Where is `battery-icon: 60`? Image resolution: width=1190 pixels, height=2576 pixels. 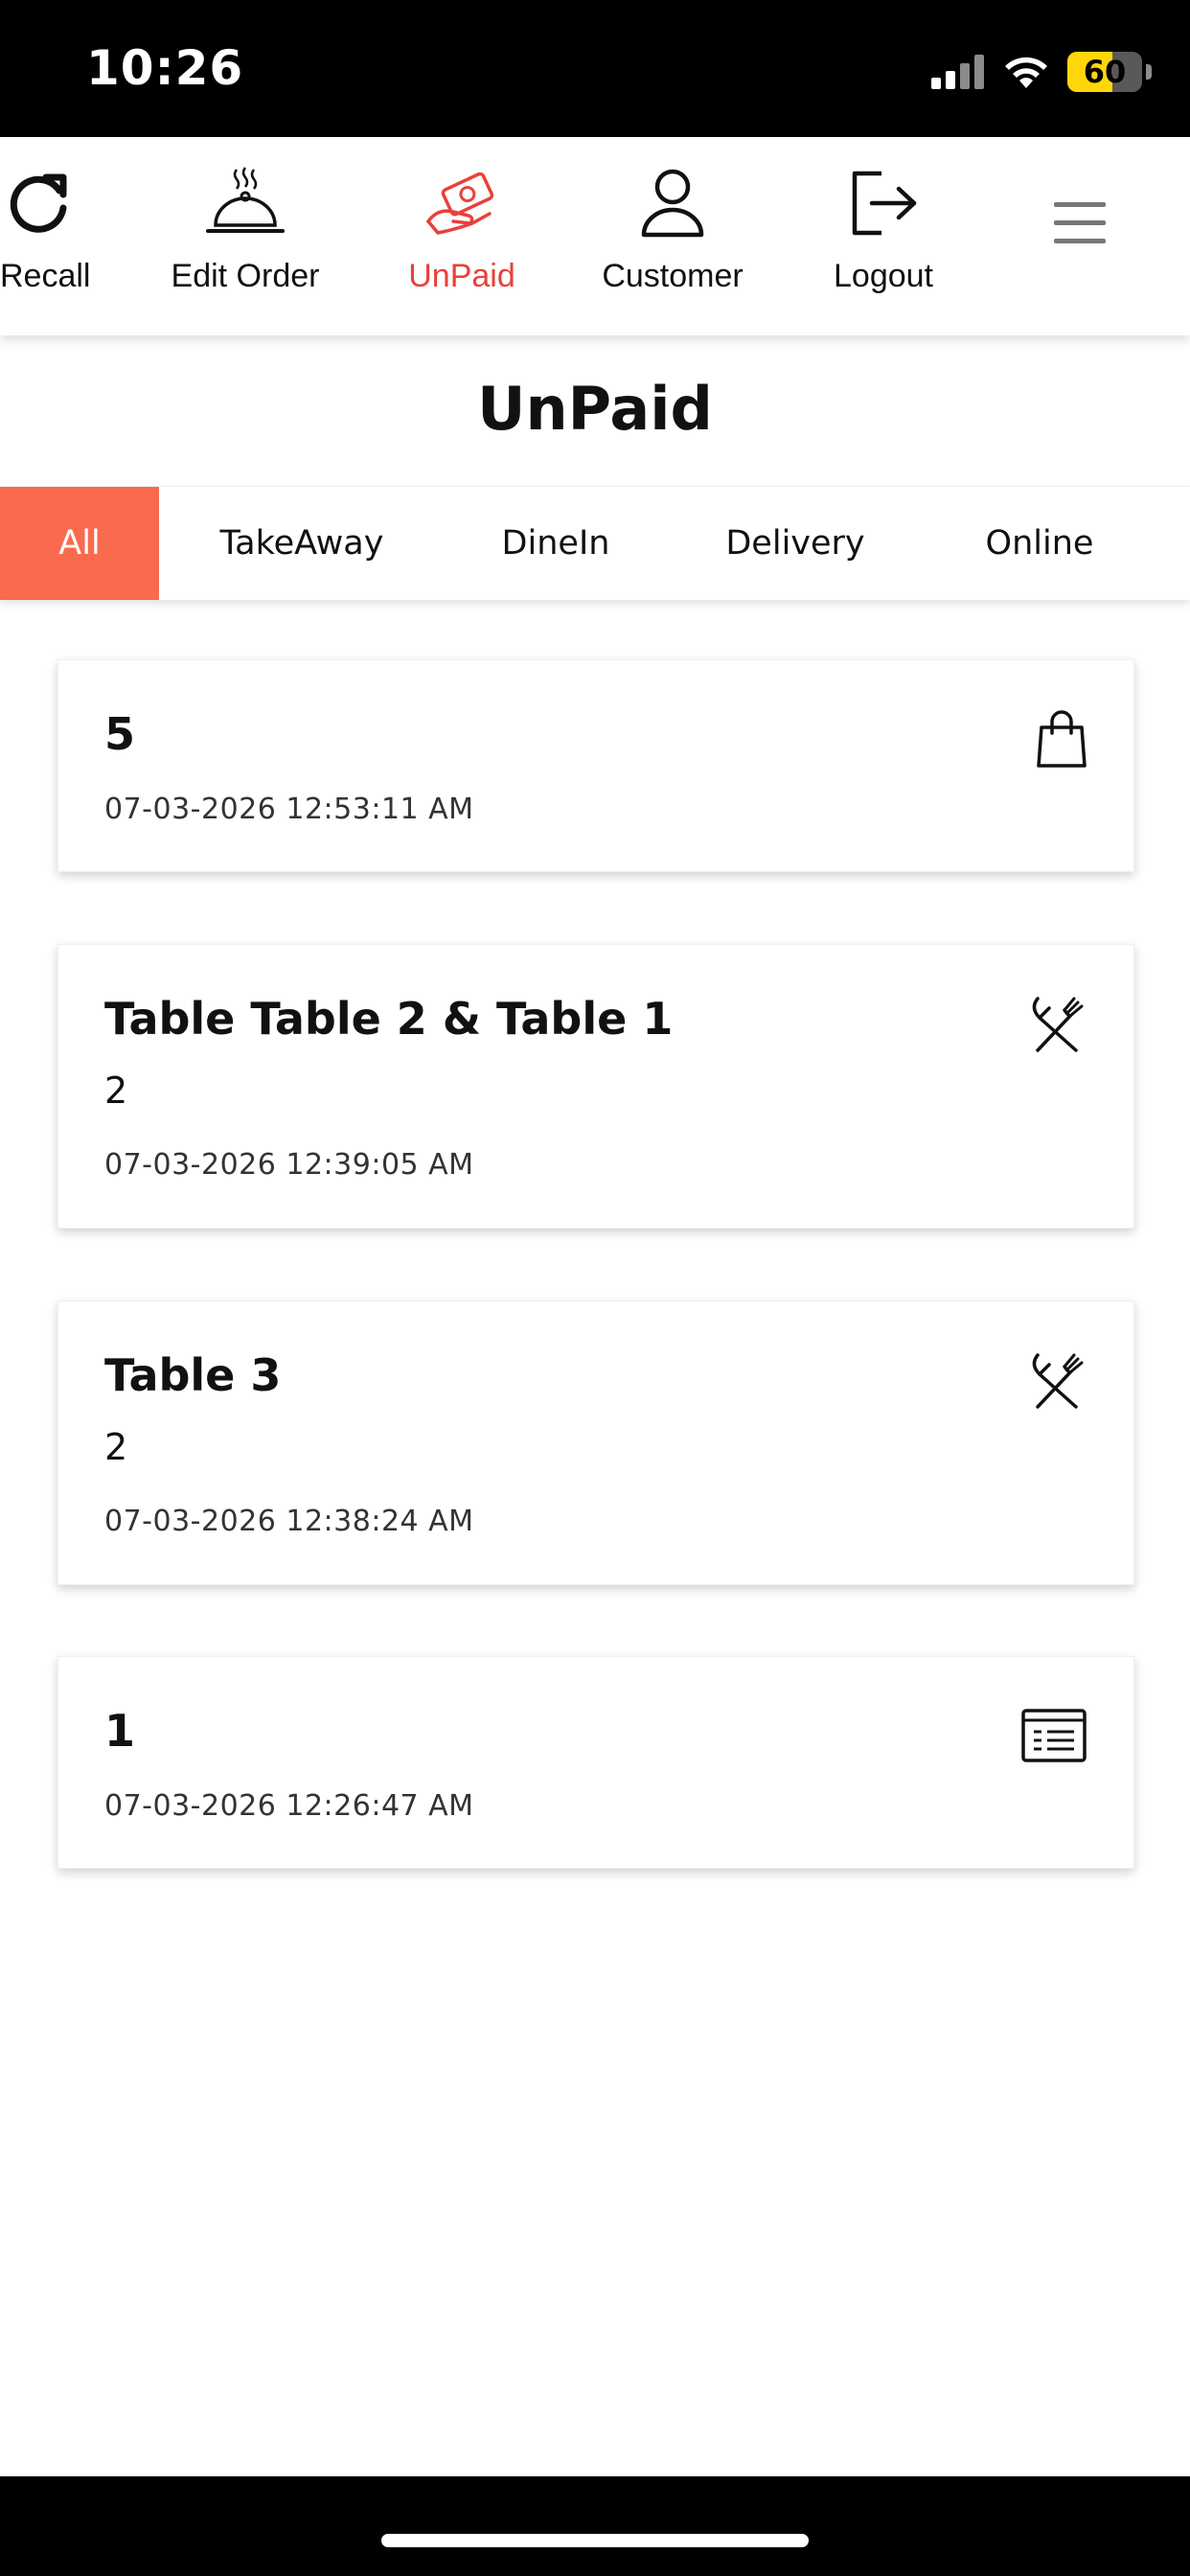 battery-icon: 60 is located at coordinates (1109, 72).